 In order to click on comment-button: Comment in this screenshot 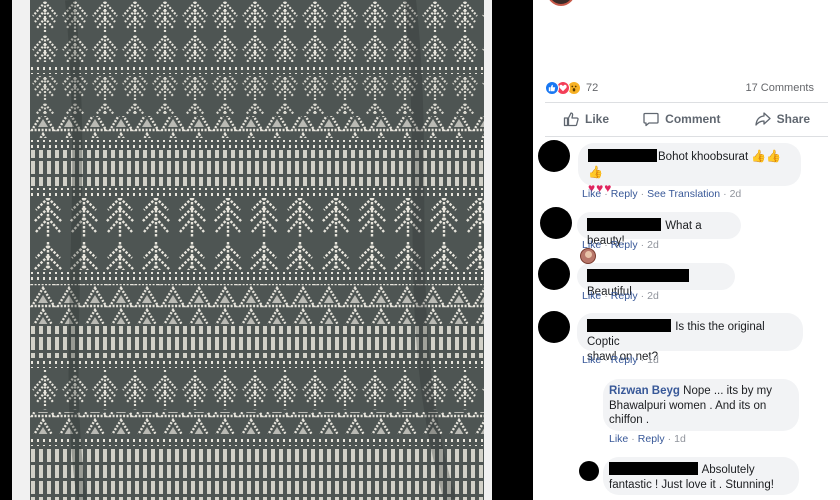, I will do `click(682, 119)`.